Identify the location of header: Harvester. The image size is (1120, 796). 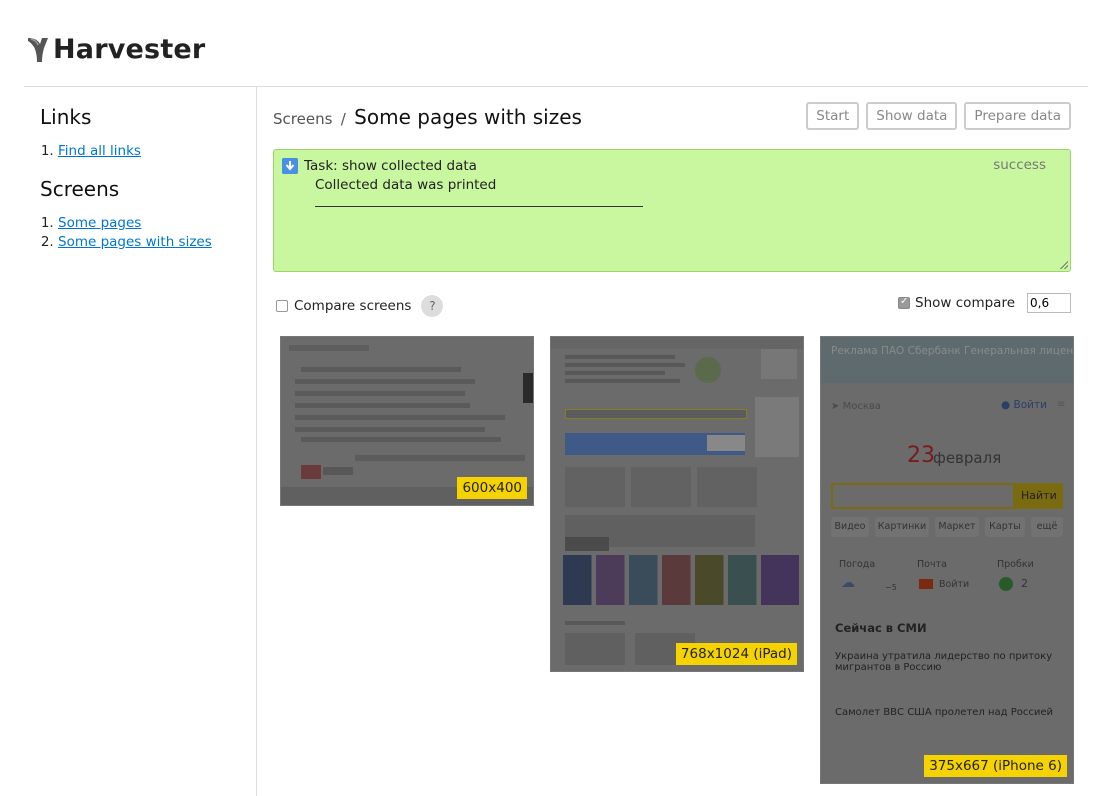
(556, 43).